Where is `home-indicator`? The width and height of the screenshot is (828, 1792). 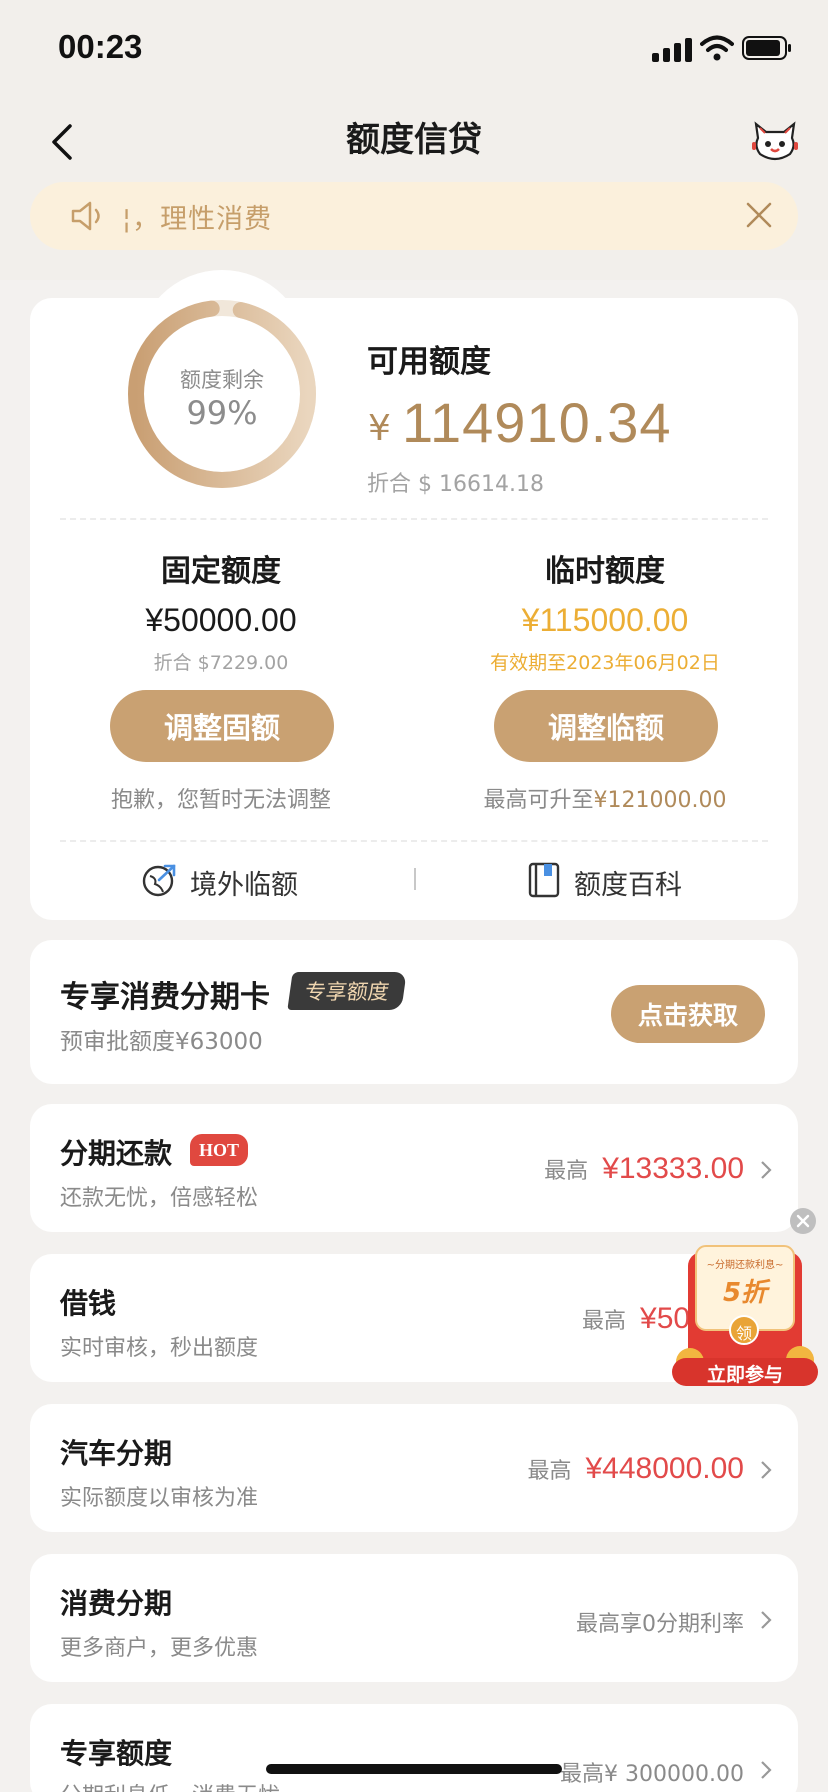 home-indicator is located at coordinates (414, 1769).